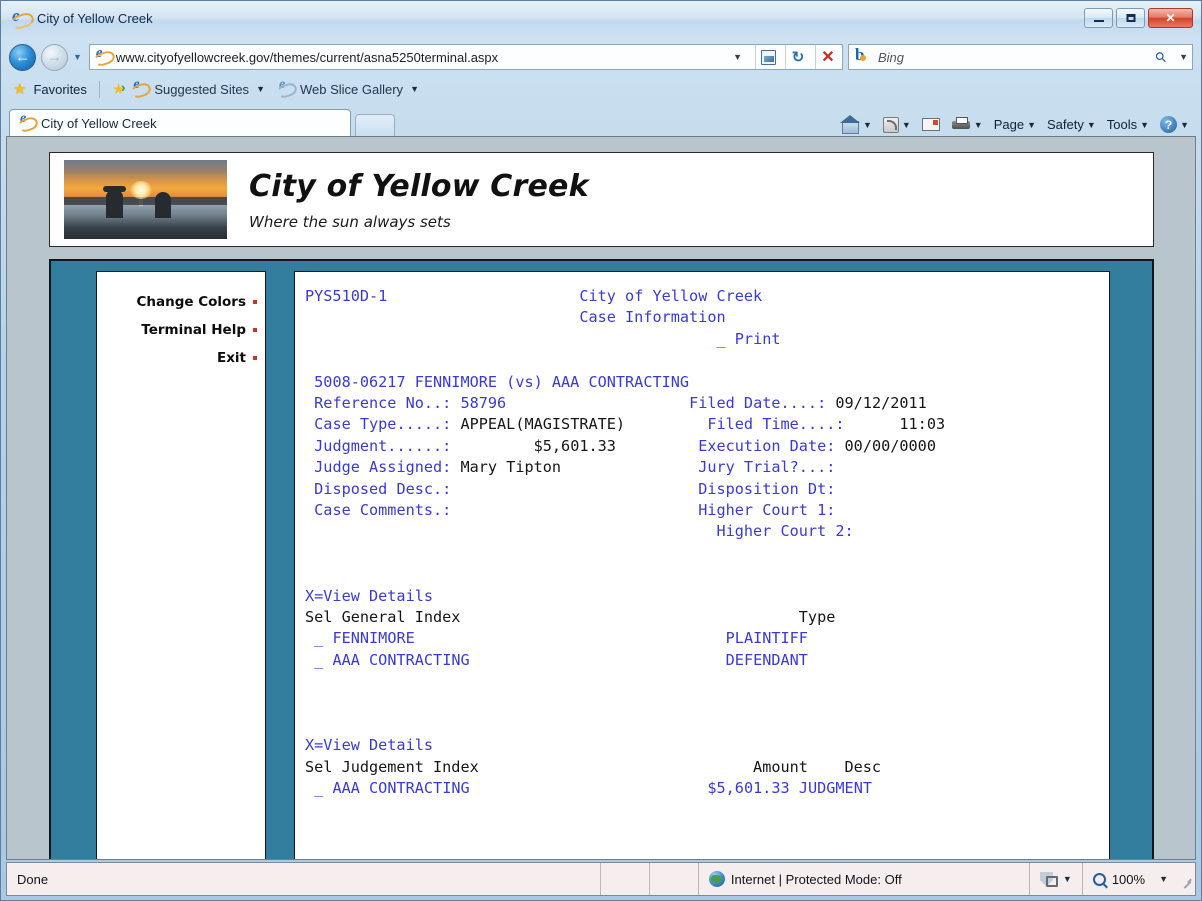 The height and width of the screenshot is (901, 1202). What do you see at coordinates (414, 89) in the screenshot?
I see `web-slice-gallery-caret-icon: ▼` at bounding box center [414, 89].